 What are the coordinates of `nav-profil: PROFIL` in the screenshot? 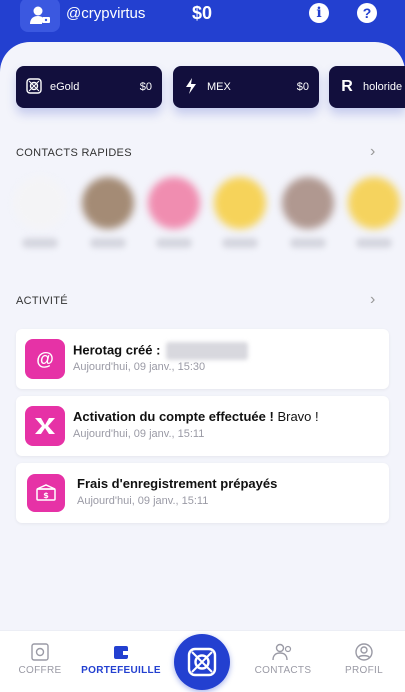 It's located at (364, 659).